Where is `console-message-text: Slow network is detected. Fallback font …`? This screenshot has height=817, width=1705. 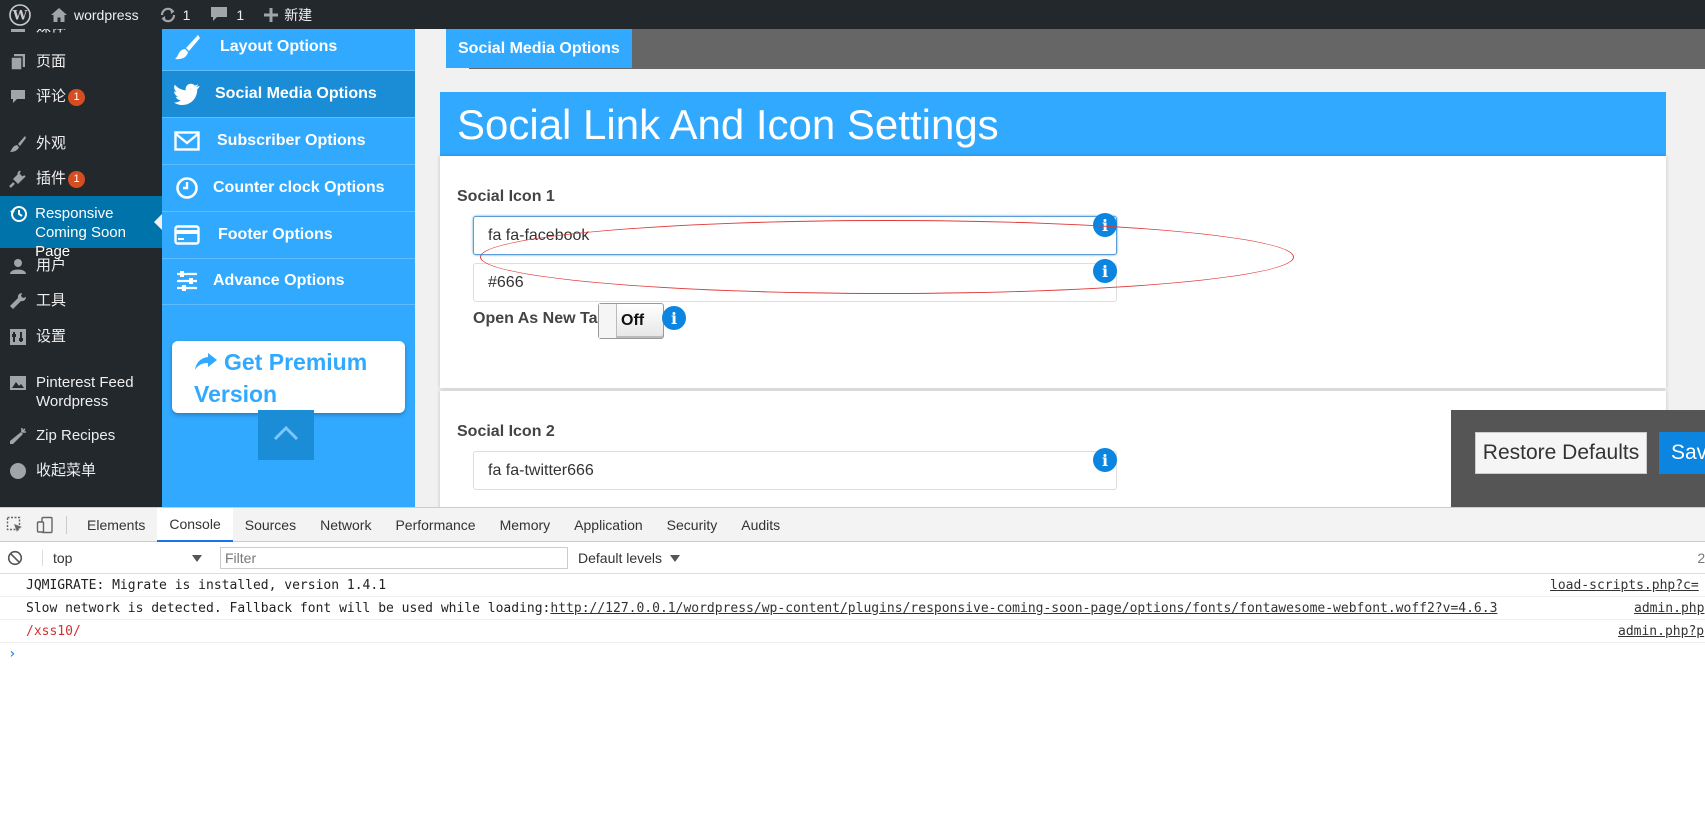
console-message-text: Slow network is detected. Fallback font … is located at coordinates (288, 608).